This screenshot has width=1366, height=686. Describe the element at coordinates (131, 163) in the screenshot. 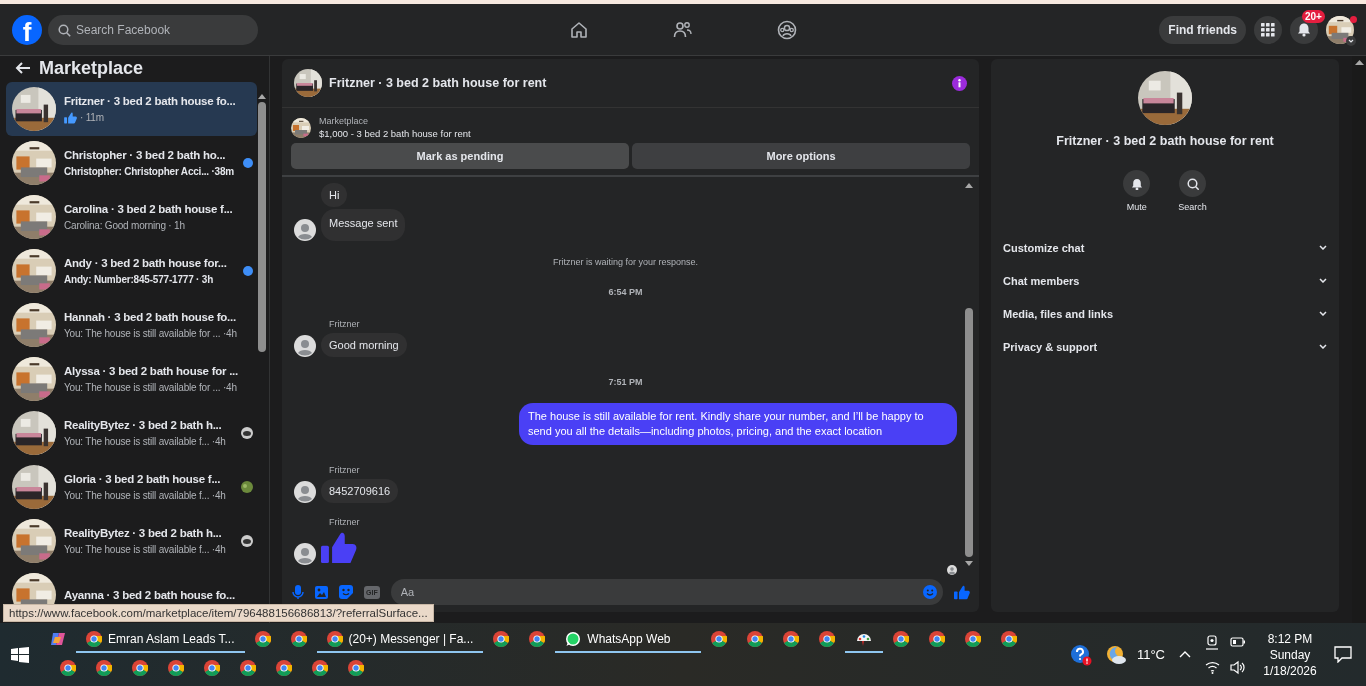

I see `conversation-item: Christopher · 3 bed 2 bath ho... Christopher: Christopher Acci... ·38m` at that location.